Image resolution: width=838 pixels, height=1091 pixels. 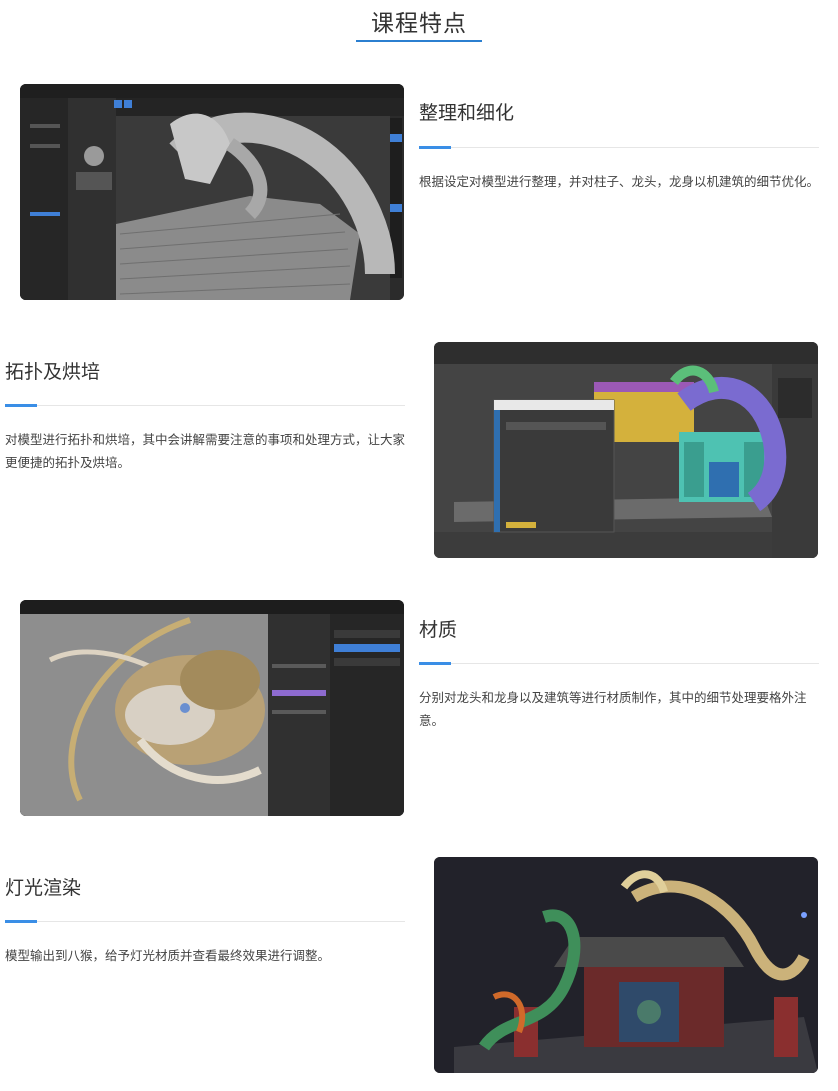 I want to click on section-1-description: 根据设定对模型进行整理，并对柱子、龙头，龙身以机建筑的细节优化。, so click(x=619, y=181).